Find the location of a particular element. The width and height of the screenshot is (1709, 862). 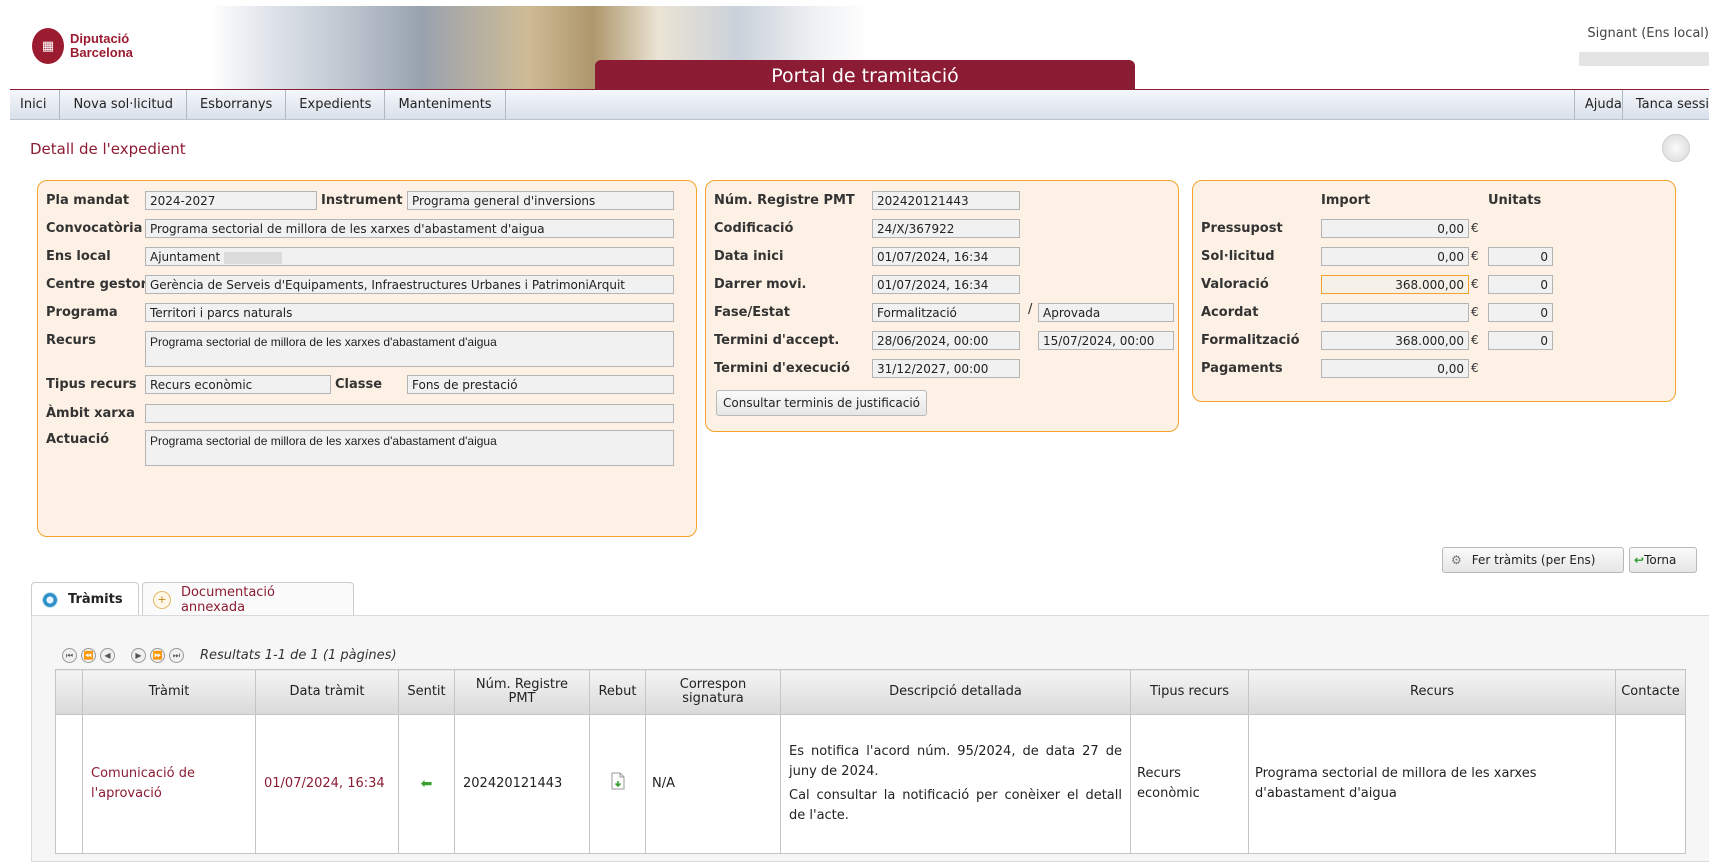

ambit-xarxa-field is located at coordinates (409, 413).